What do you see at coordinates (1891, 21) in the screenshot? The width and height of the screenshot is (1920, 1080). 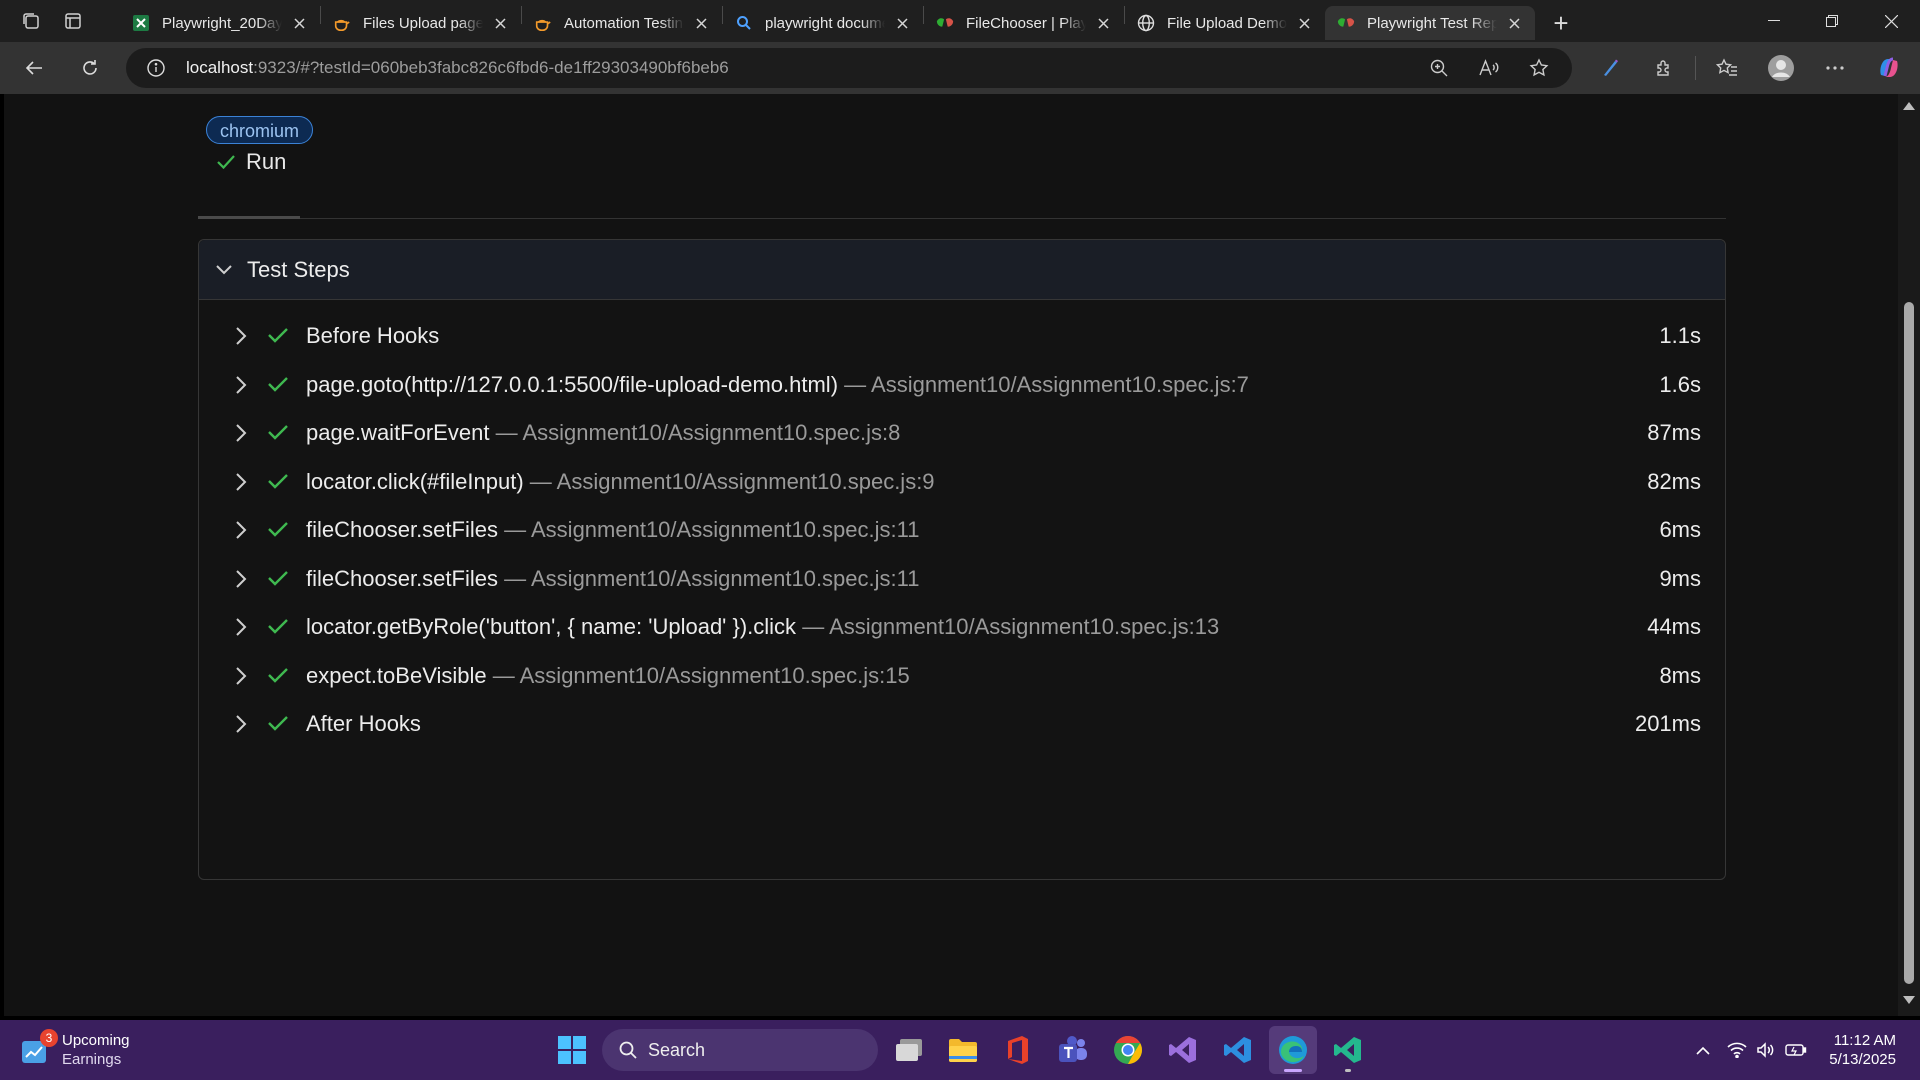 I see `close-window-button` at bounding box center [1891, 21].